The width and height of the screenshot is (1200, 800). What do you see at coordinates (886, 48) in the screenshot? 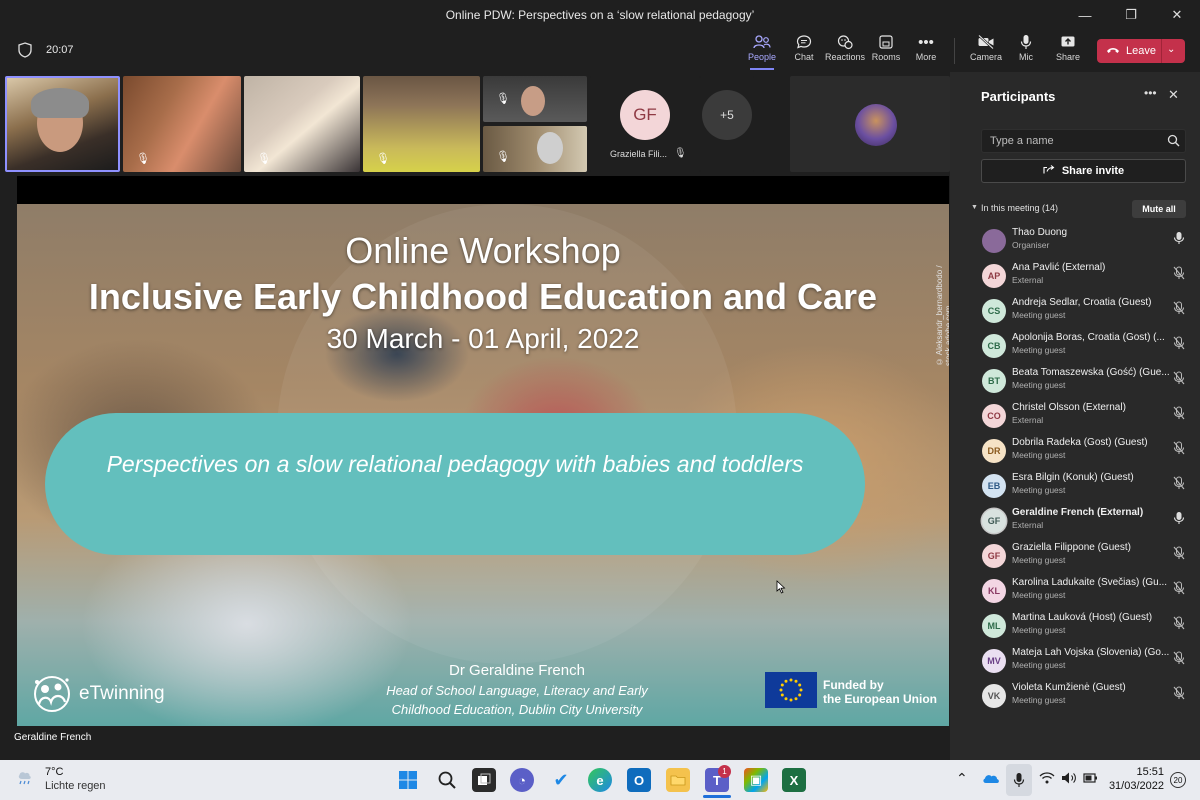
I see `rooms-button: Rooms` at bounding box center [886, 48].